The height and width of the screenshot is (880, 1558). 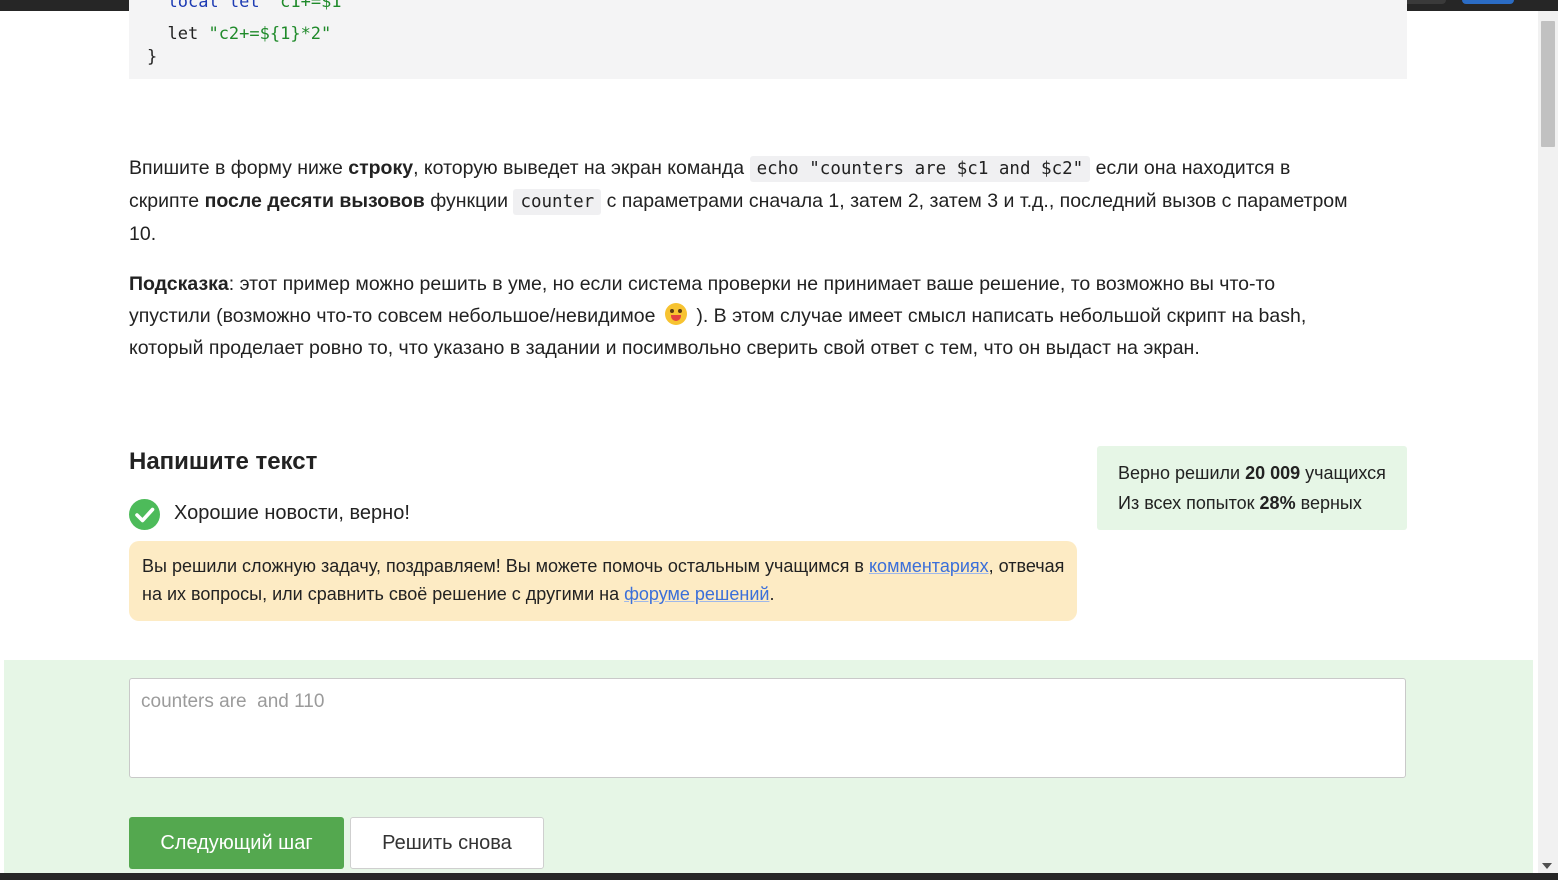 I want to click on stats-solved: Верно решили 20 009 учащихся, so click(x=1252, y=473).